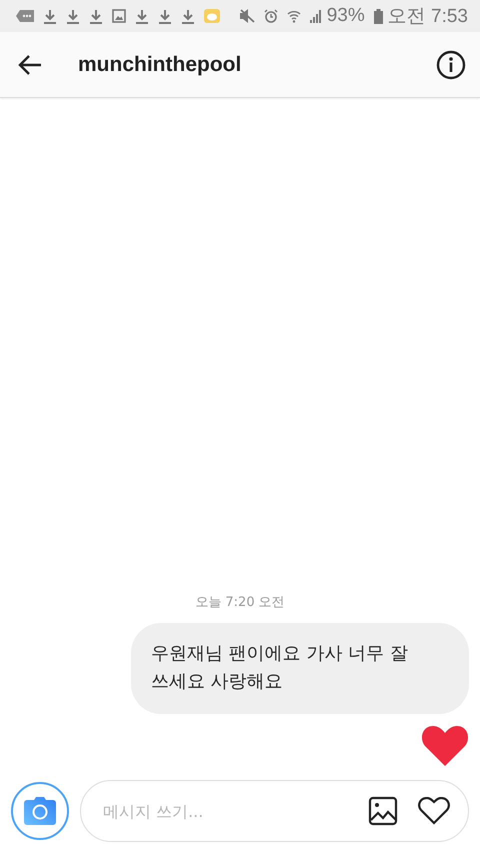  I want to click on gallery-icon, so click(383, 811).